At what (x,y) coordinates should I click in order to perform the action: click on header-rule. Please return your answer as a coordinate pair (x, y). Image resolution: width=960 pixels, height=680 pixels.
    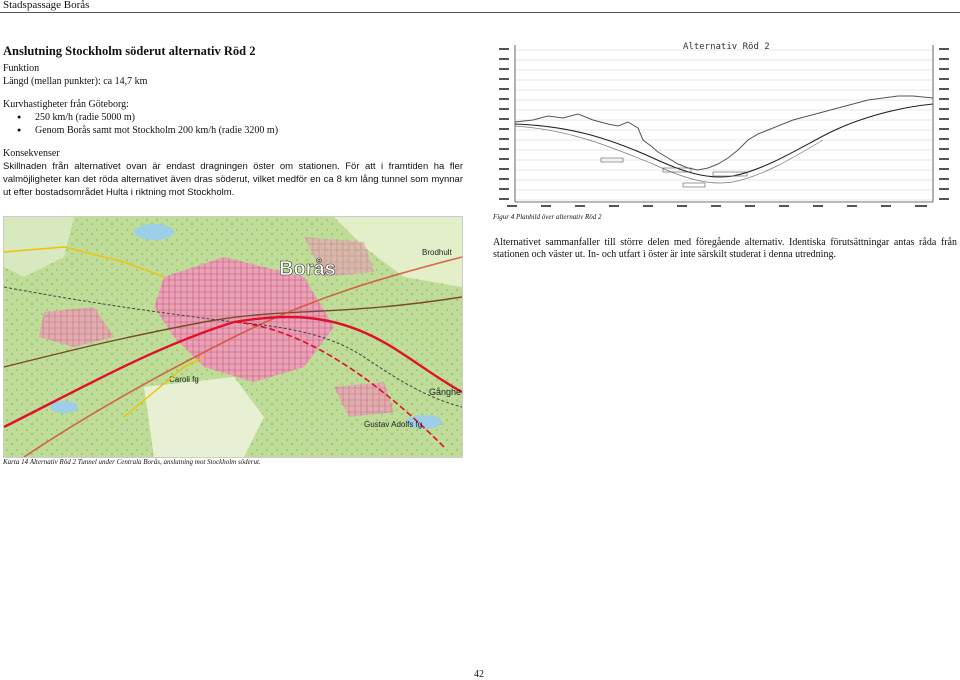
    Looking at the image, I should click on (480, 12).